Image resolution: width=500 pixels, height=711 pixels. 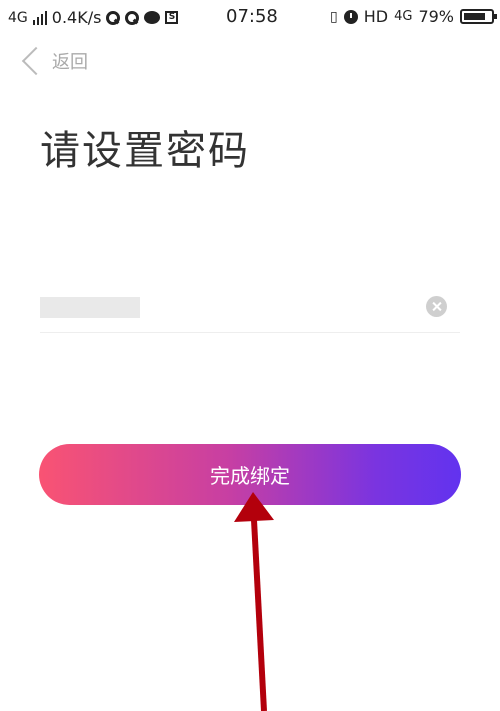 What do you see at coordinates (350, 16) in the screenshot?
I see `alarm-icon` at bounding box center [350, 16].